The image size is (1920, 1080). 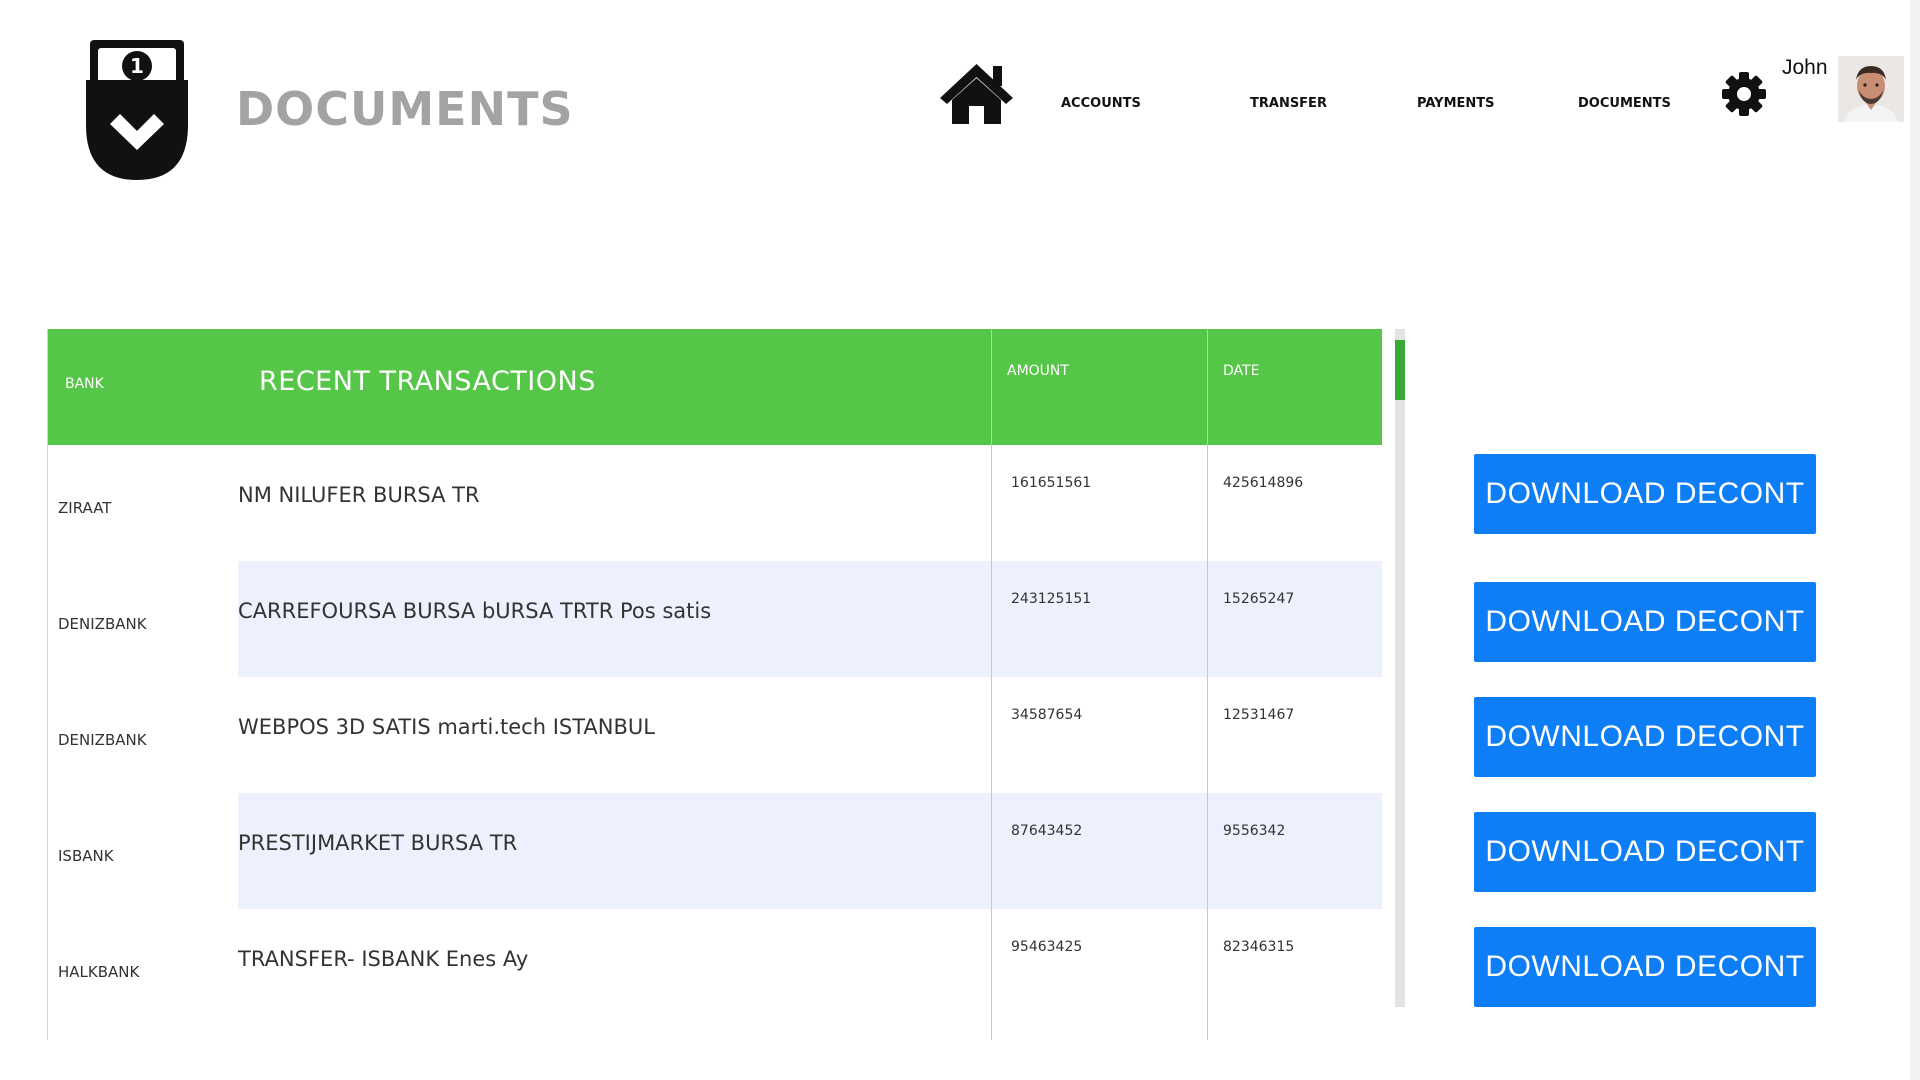 I want to click on cell-date: 9556342, so click(x=1254, y=831).